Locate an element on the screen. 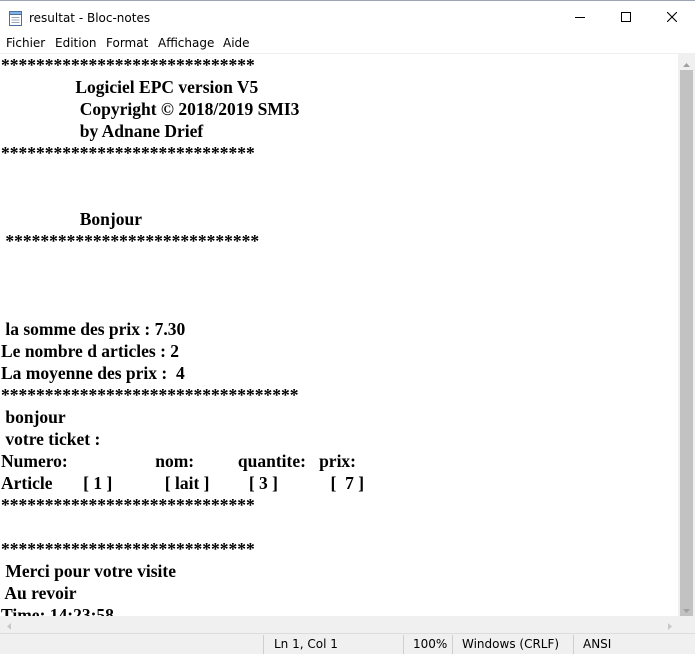 The image size is (695, 654). scroll-right-button is located at coordinates (669, 624).